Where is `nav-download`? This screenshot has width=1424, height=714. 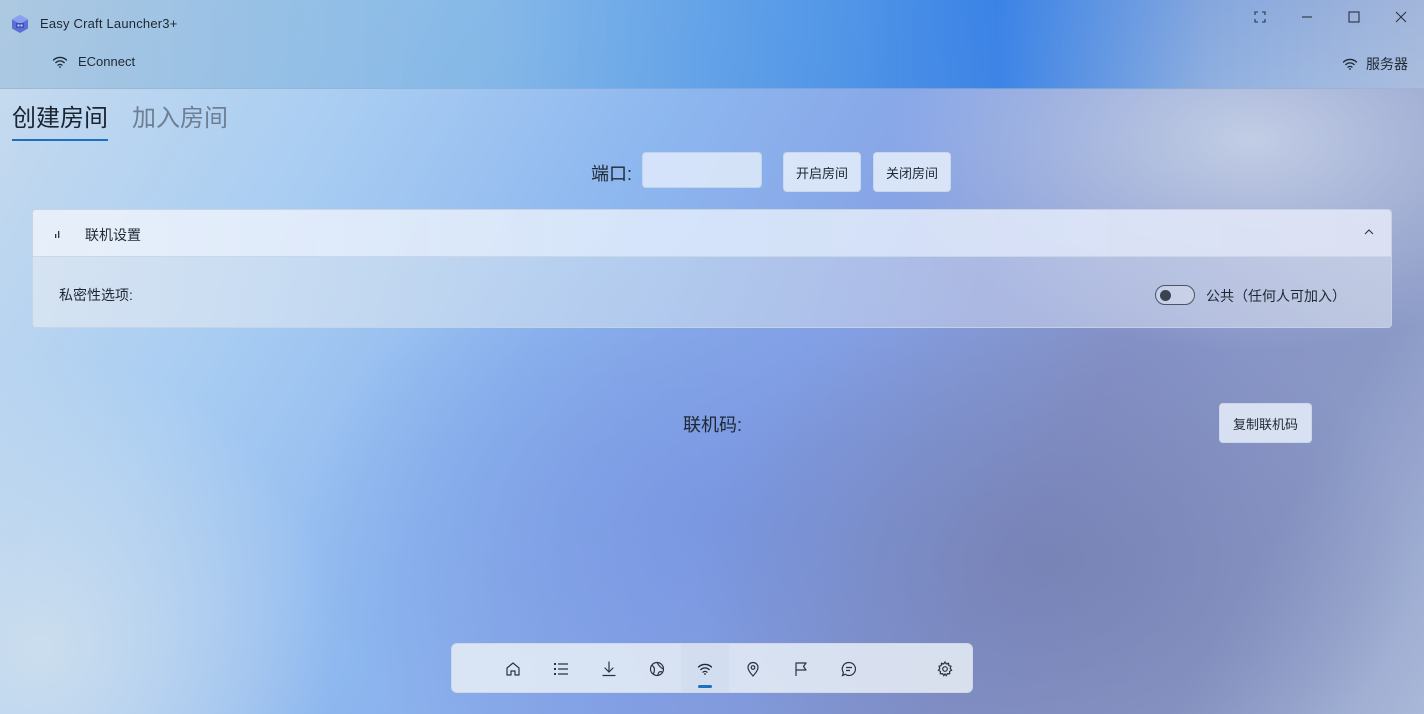 nav-download is located at coordinates (609, 668).